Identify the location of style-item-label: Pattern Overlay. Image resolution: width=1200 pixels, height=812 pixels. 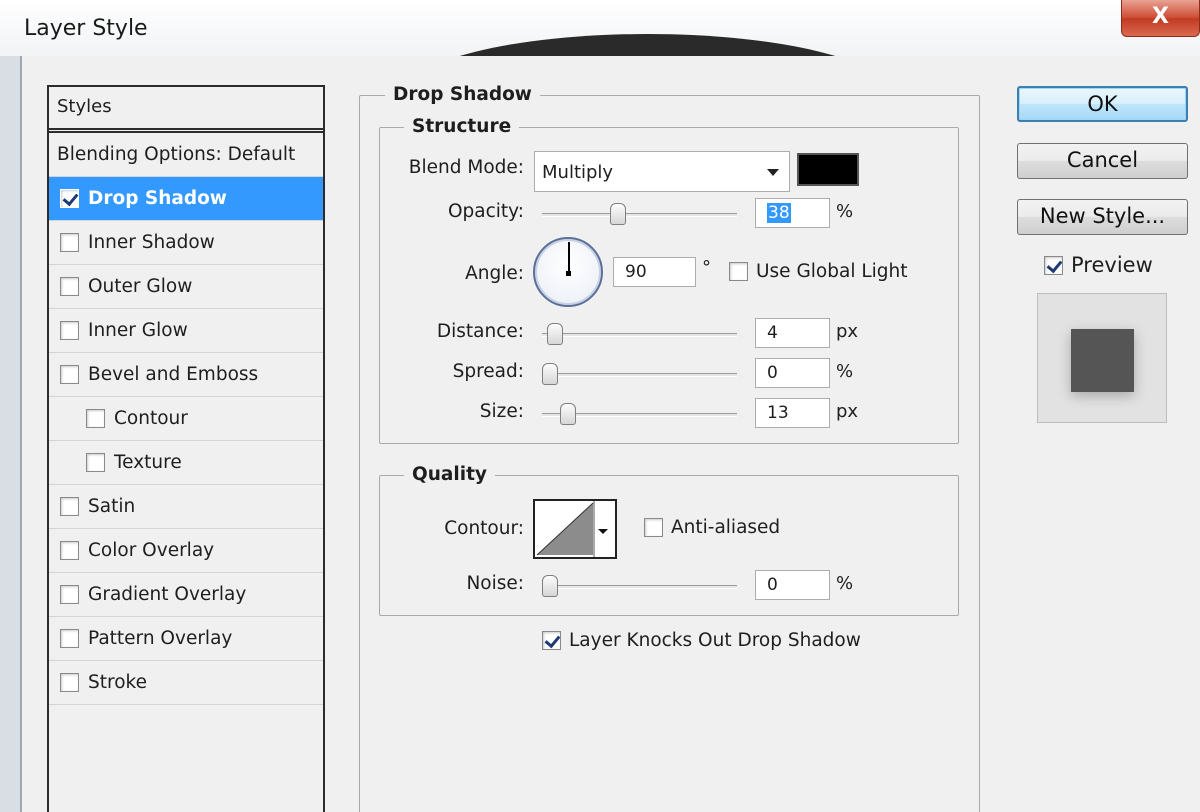
(160, 638).